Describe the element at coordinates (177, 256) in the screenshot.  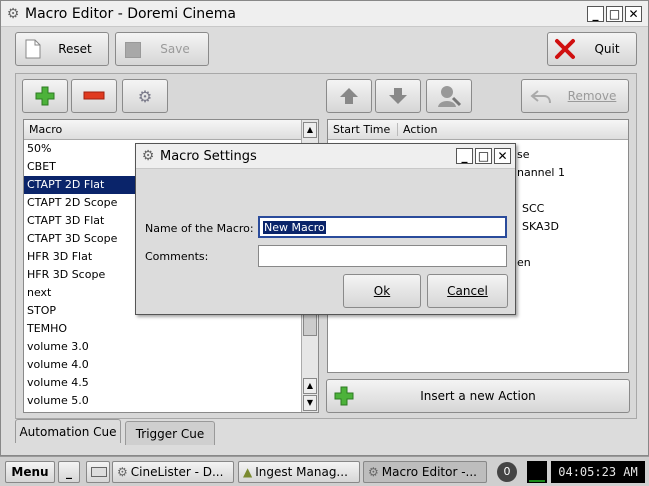
I see `comments-label: Comments:` at that location.